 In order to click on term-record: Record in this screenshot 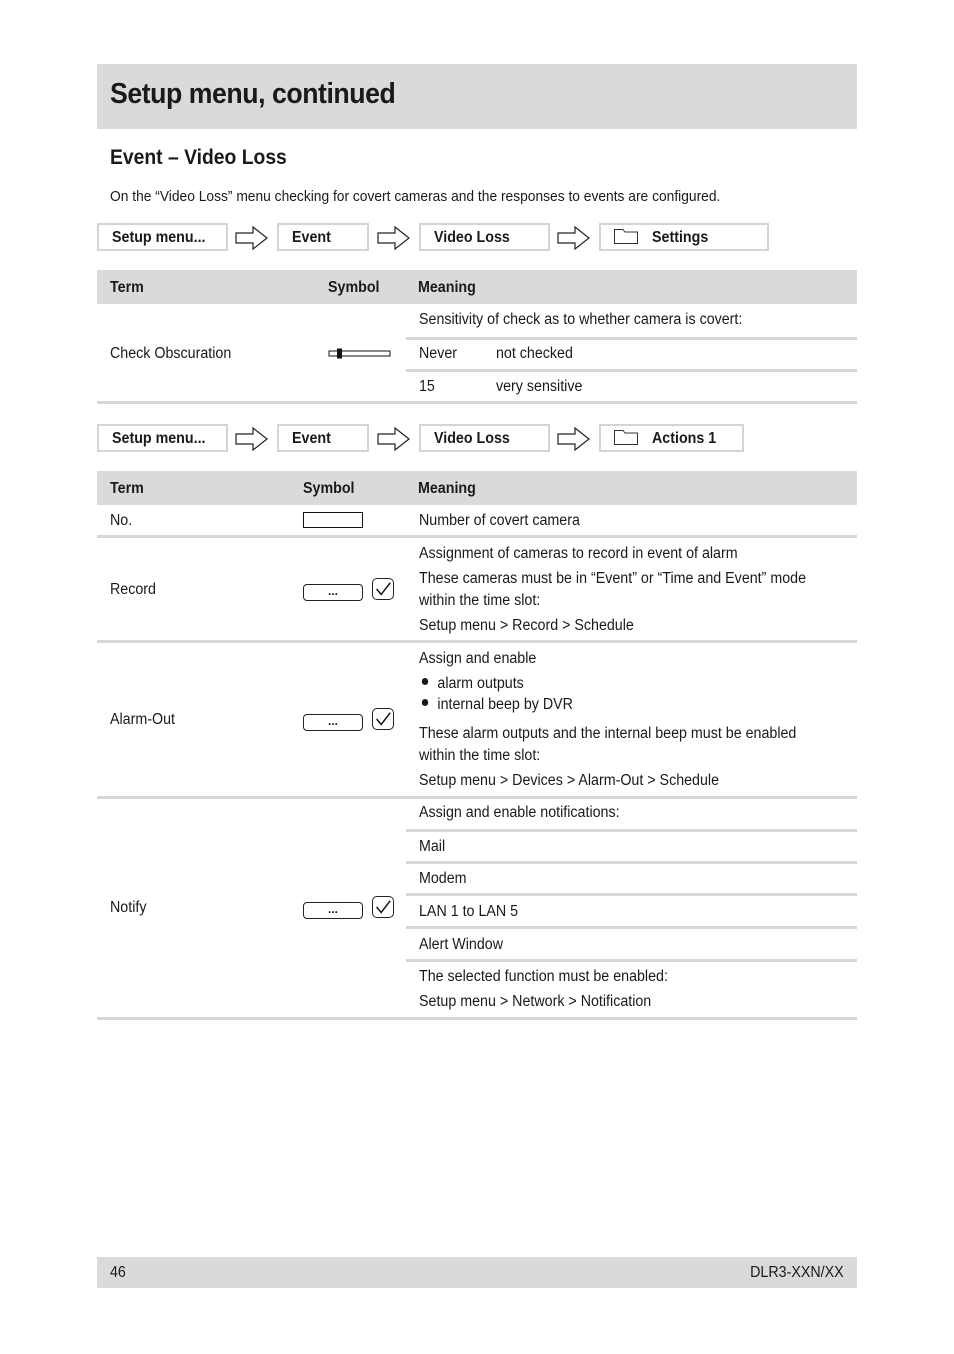, I will do `click(133, 589)`.